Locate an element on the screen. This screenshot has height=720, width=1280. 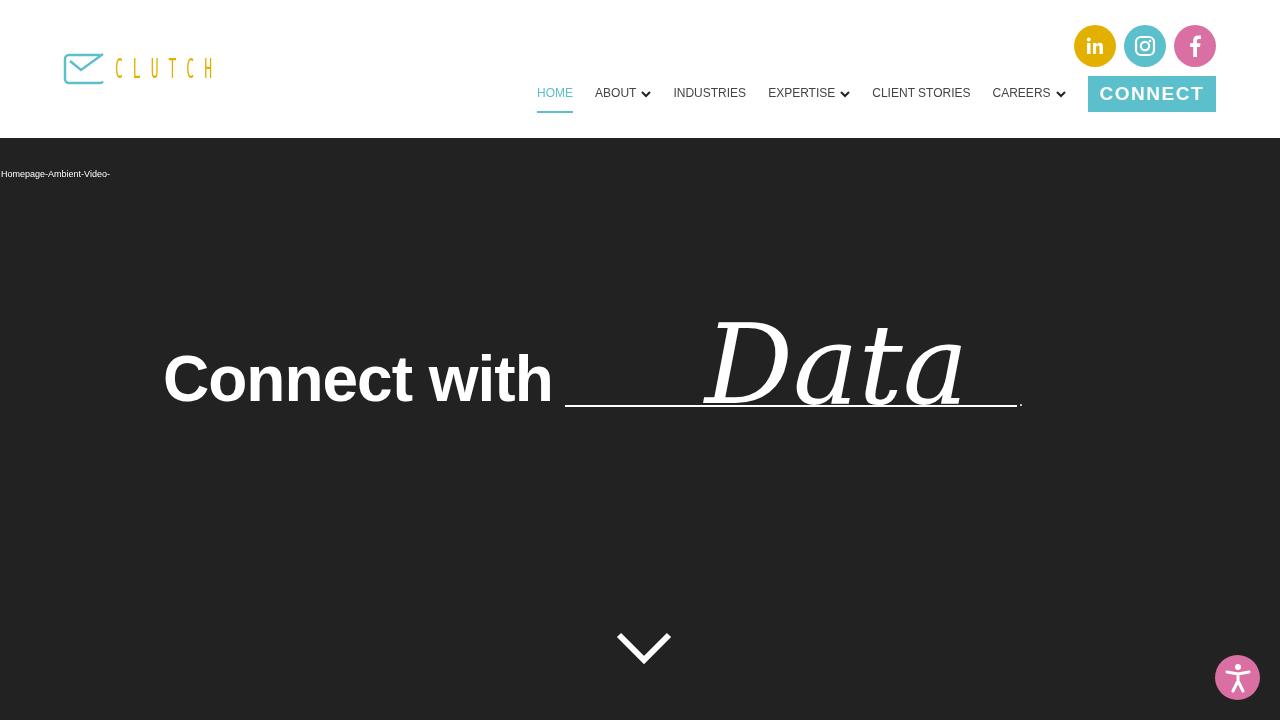
accessibility-button is located at coordinates (1237, 677).